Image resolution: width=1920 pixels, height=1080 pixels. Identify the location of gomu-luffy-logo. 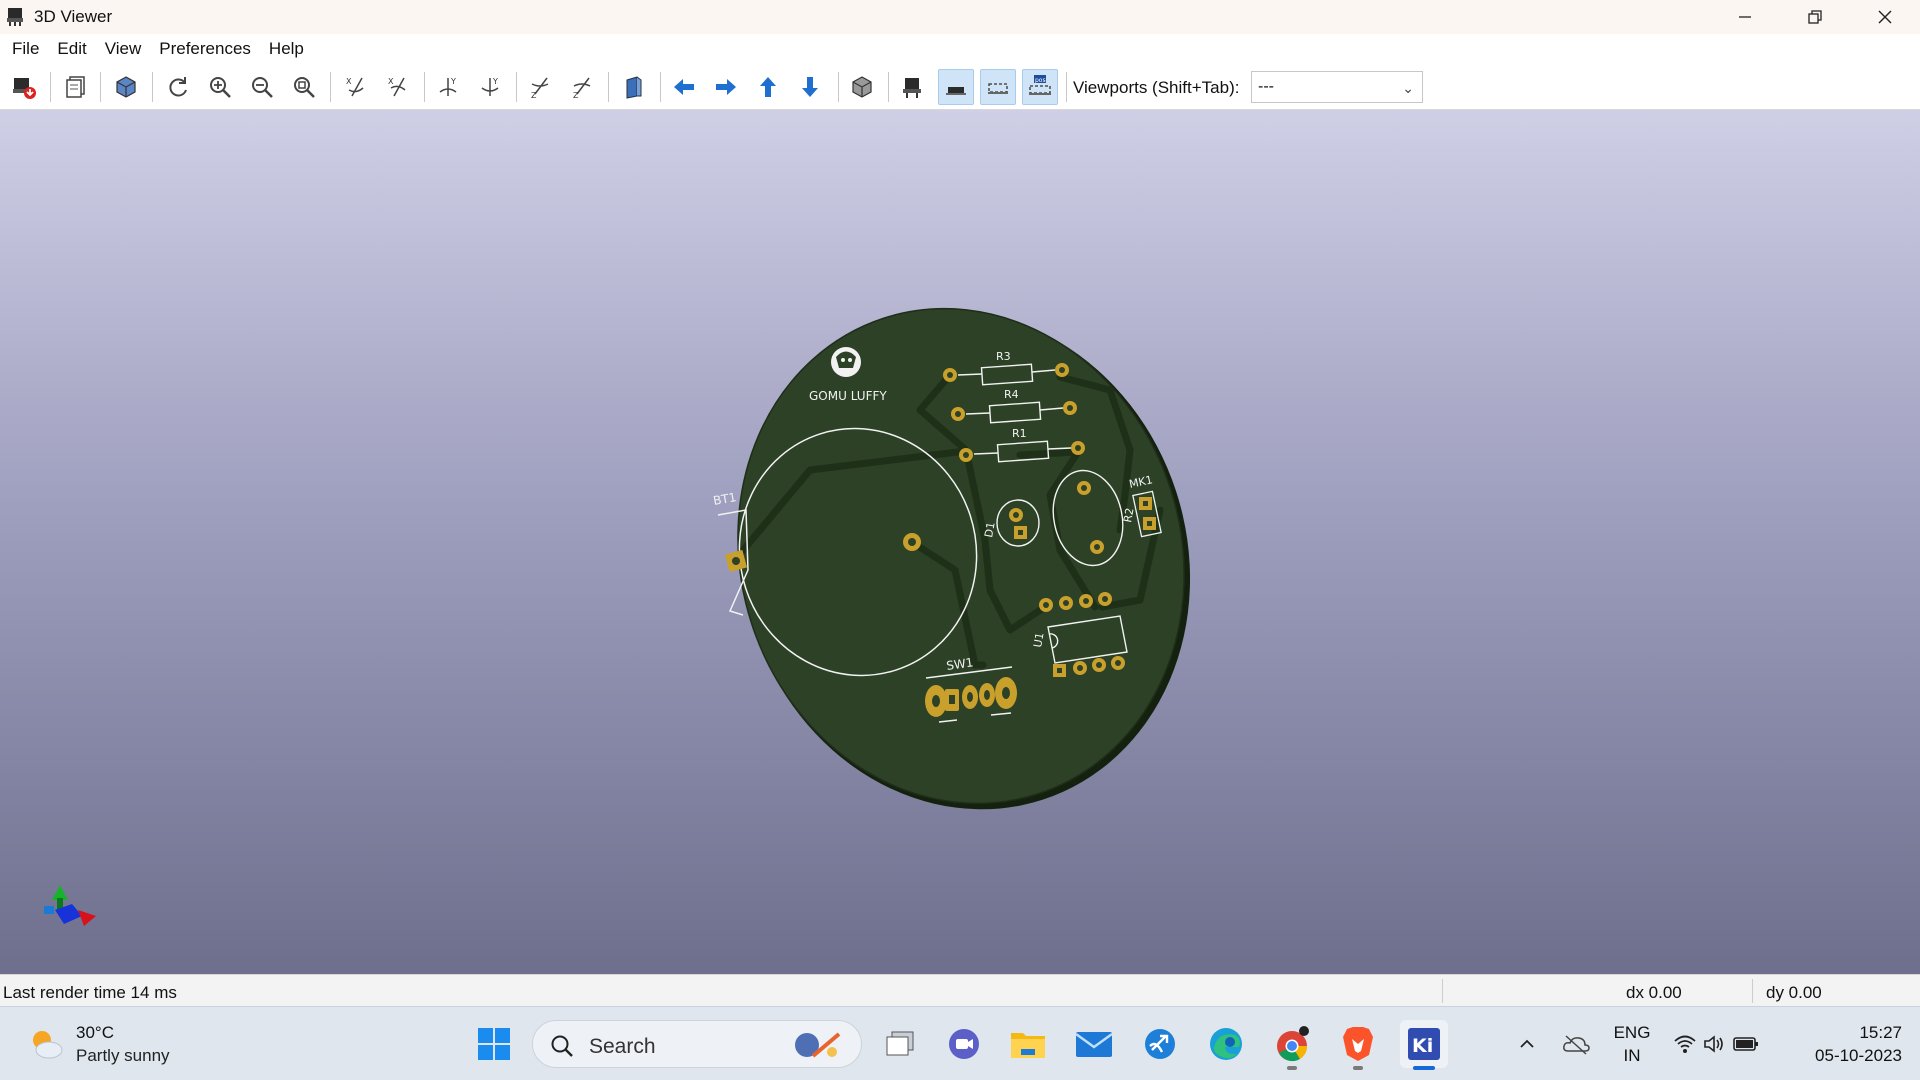
(846, 362).